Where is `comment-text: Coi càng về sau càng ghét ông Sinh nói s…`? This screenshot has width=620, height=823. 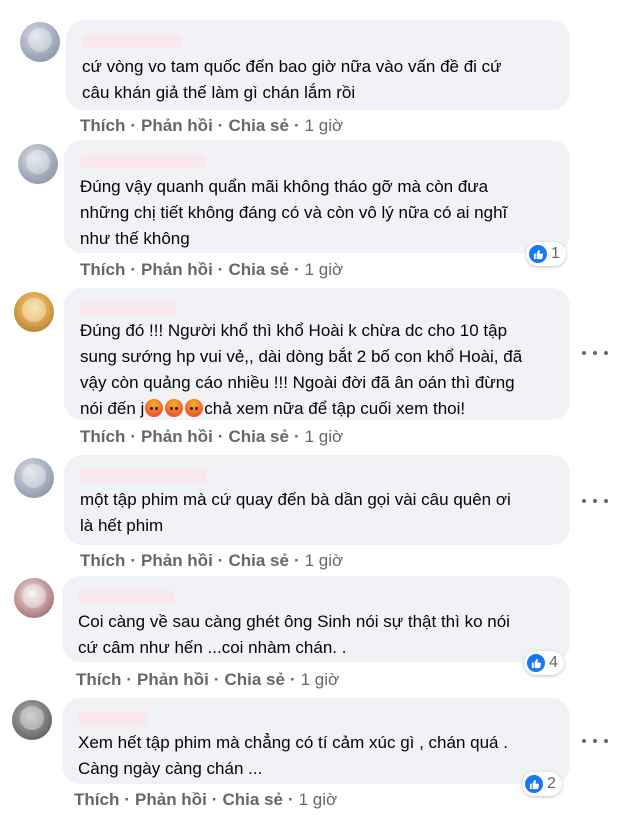
comment-text: Coi càng về sau càng ghét ông Sinh nói s… is located at coordinates (294, 634).